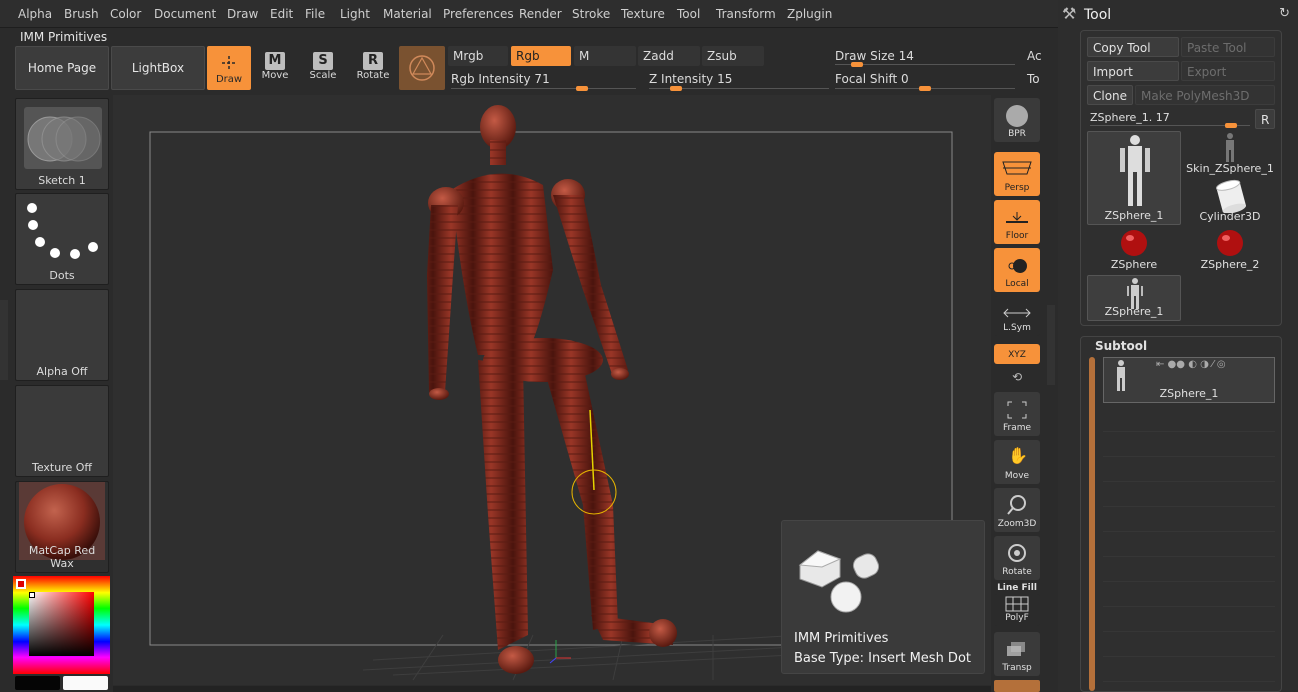 Image resolution: width=1298 pixels, height=692 pixels. I want to click on tool-thumb-skin-zsphere: Skin_ZSphere_1, so click(1230, 154).